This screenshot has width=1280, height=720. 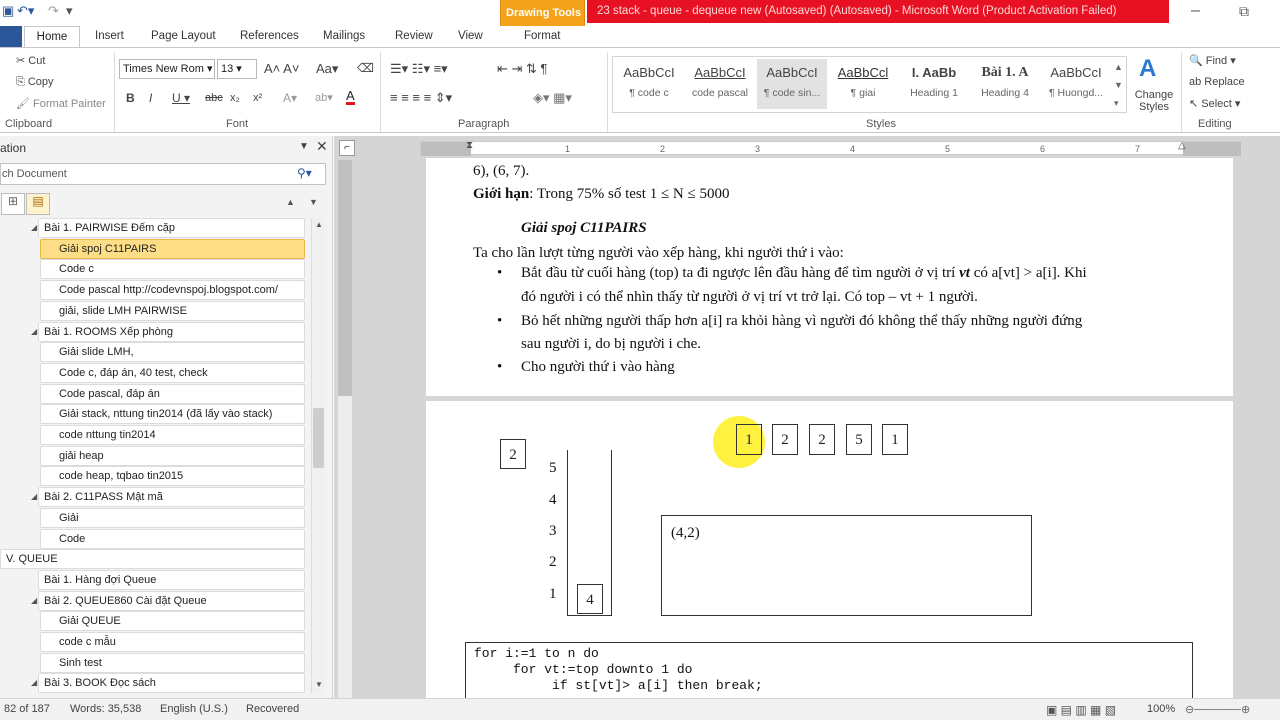 I want to click on italic-icon: I, so click(x=150, y=98).